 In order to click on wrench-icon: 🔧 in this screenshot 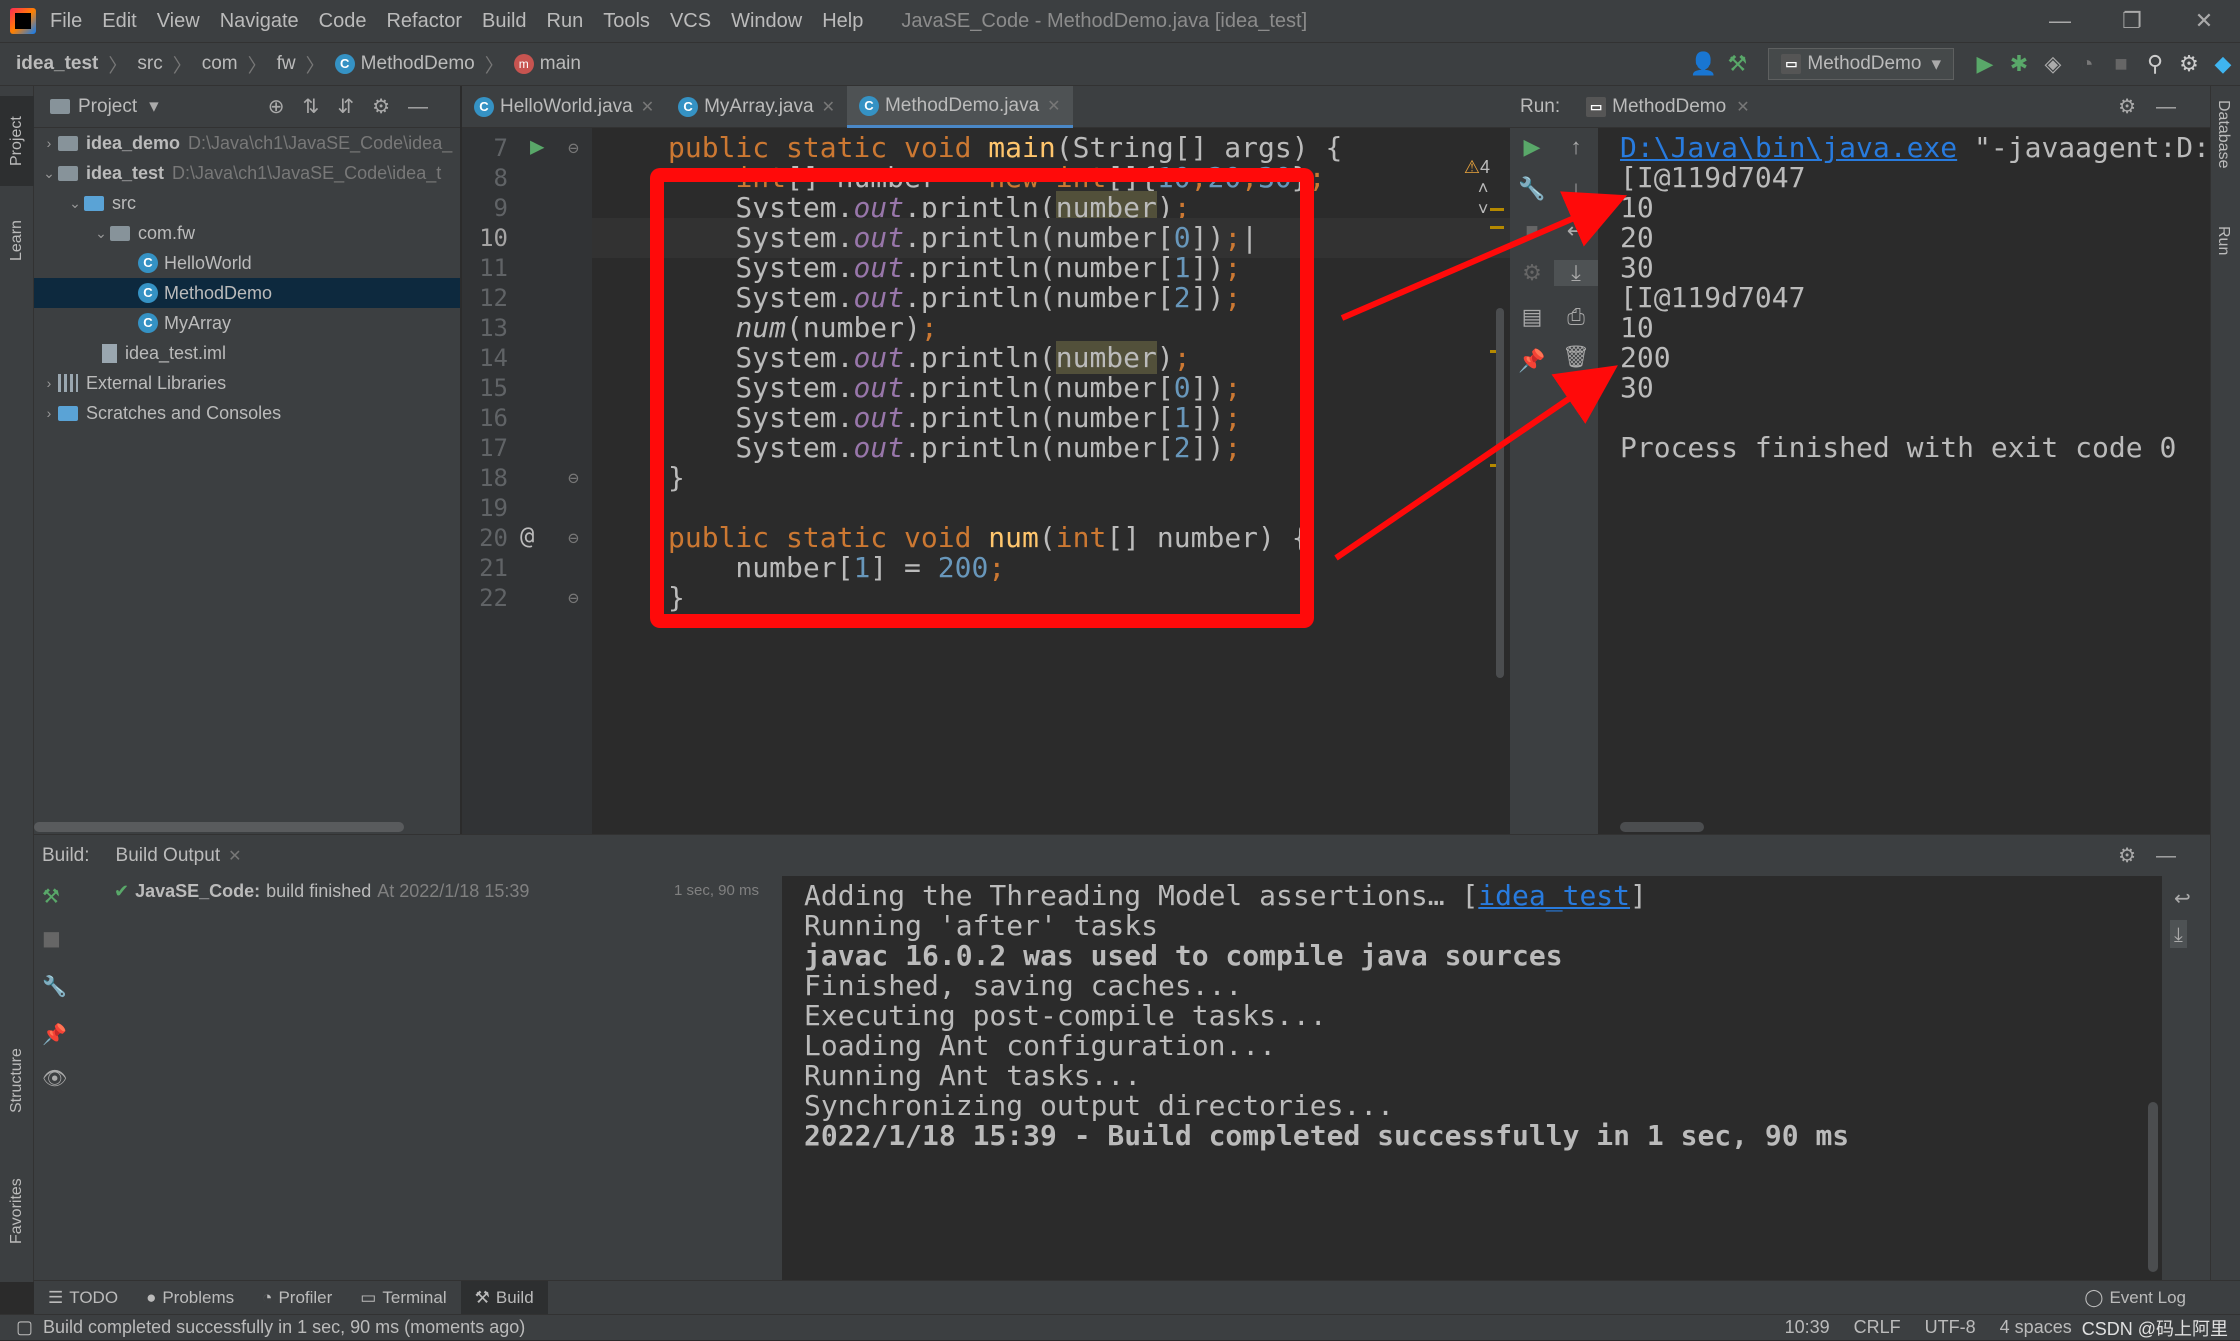, I will do `click(54, 986)`.